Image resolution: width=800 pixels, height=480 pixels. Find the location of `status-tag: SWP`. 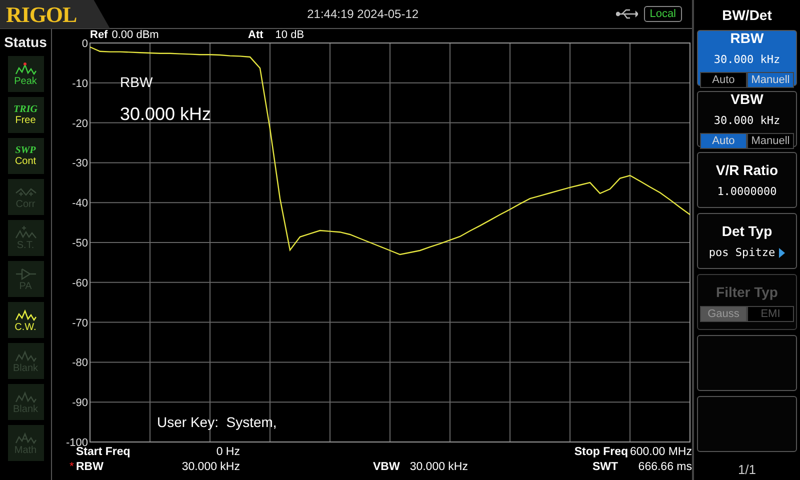

status-tag: SWP is located at coordinates (25, 150).